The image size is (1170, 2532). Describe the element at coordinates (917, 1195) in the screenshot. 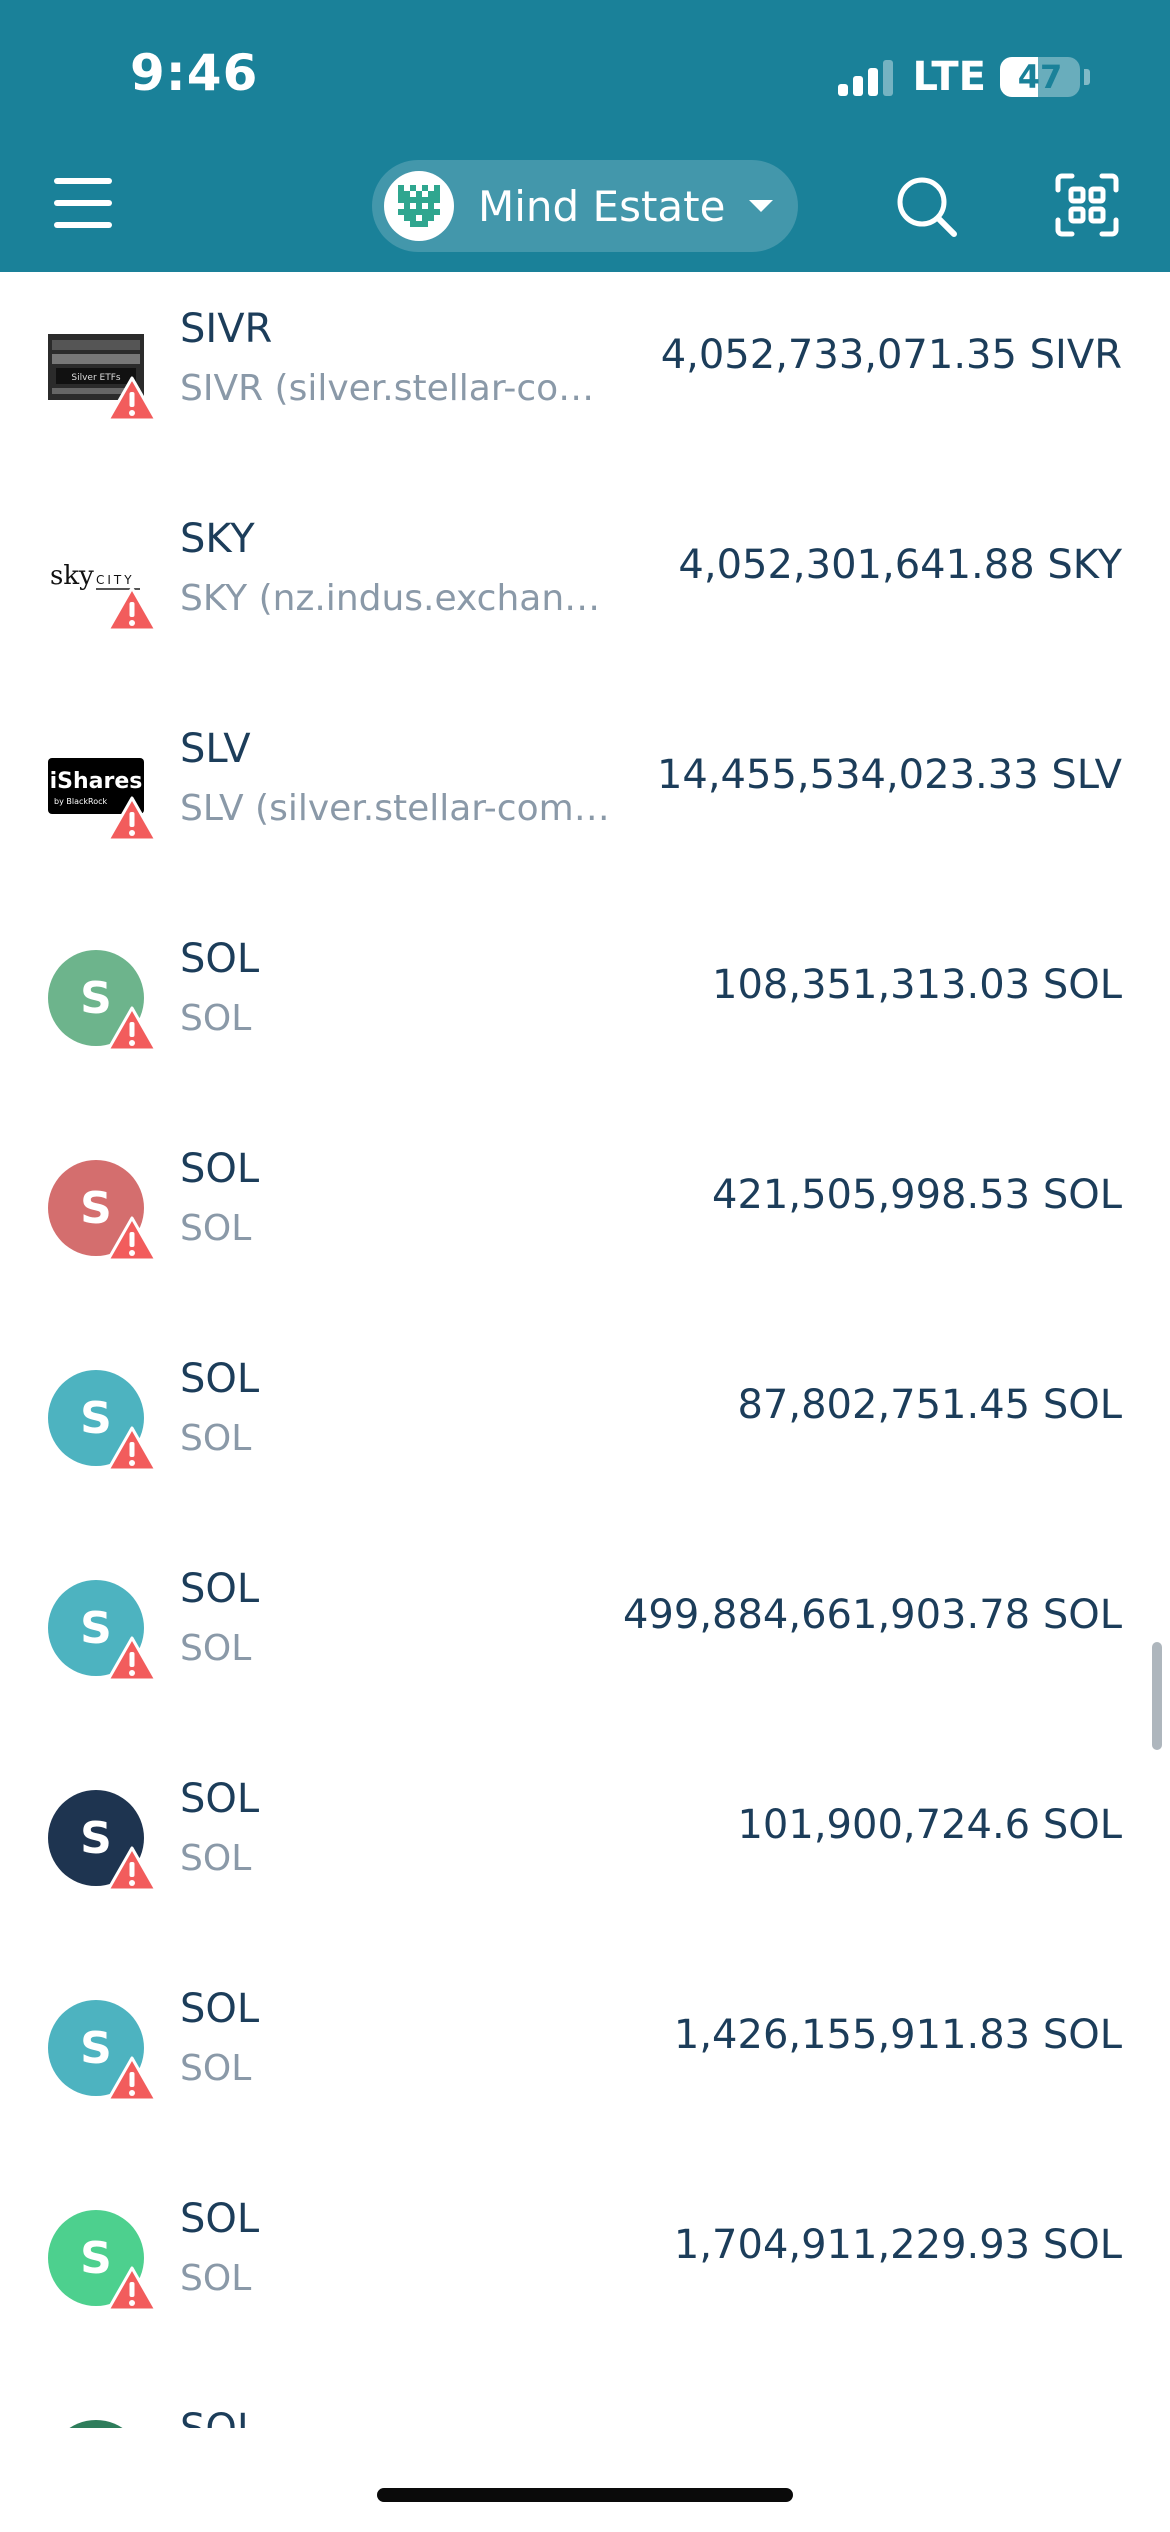

I see `asset-amount: 421,505,998.53 SOL` at that location.